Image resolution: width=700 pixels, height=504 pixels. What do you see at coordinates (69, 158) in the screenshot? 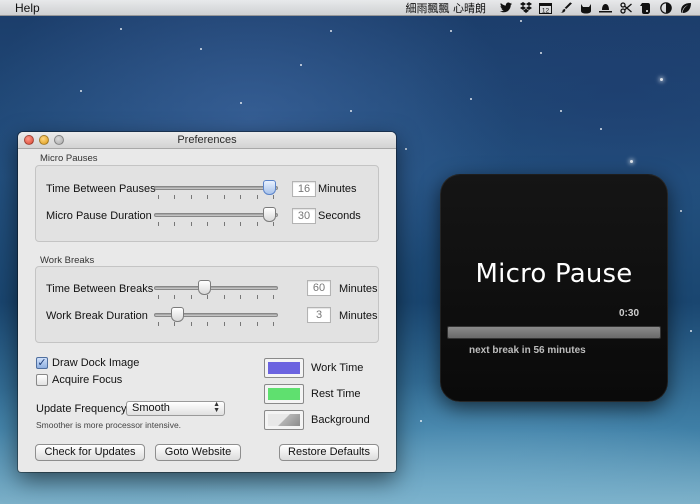
I see `micro-pauses-section-label: Micro Pauses` at bounding box center [69, 158].